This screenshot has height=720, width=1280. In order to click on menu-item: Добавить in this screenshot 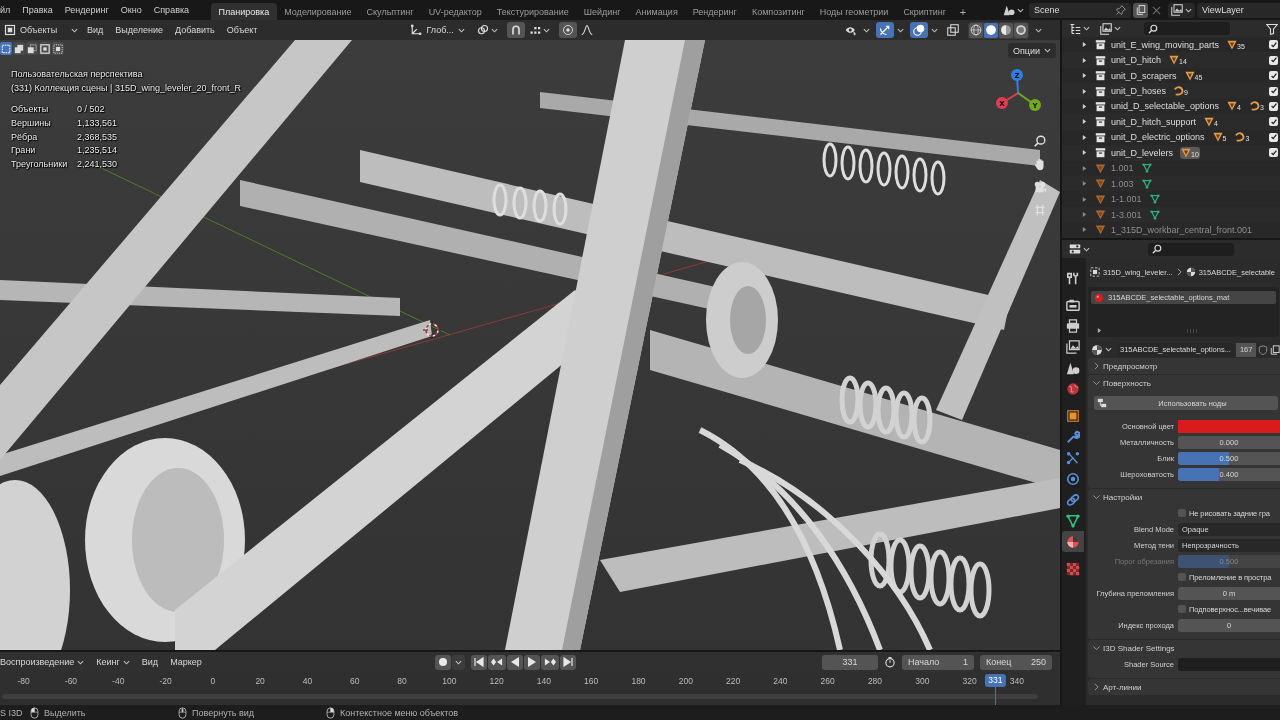, I will do `click(195, 30)`.